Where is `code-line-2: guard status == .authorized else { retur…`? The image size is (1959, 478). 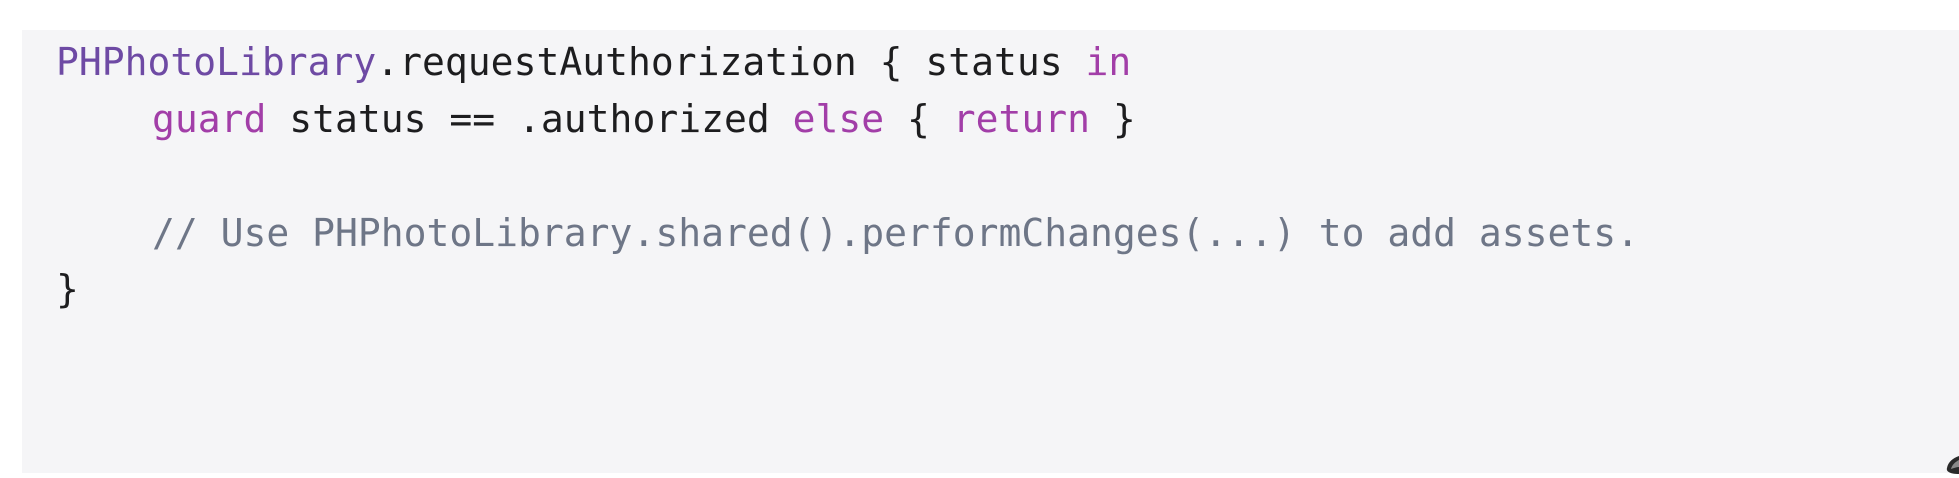 code-line-2: guard status == .authorized else { retur… is located at coordinates (596, 119).